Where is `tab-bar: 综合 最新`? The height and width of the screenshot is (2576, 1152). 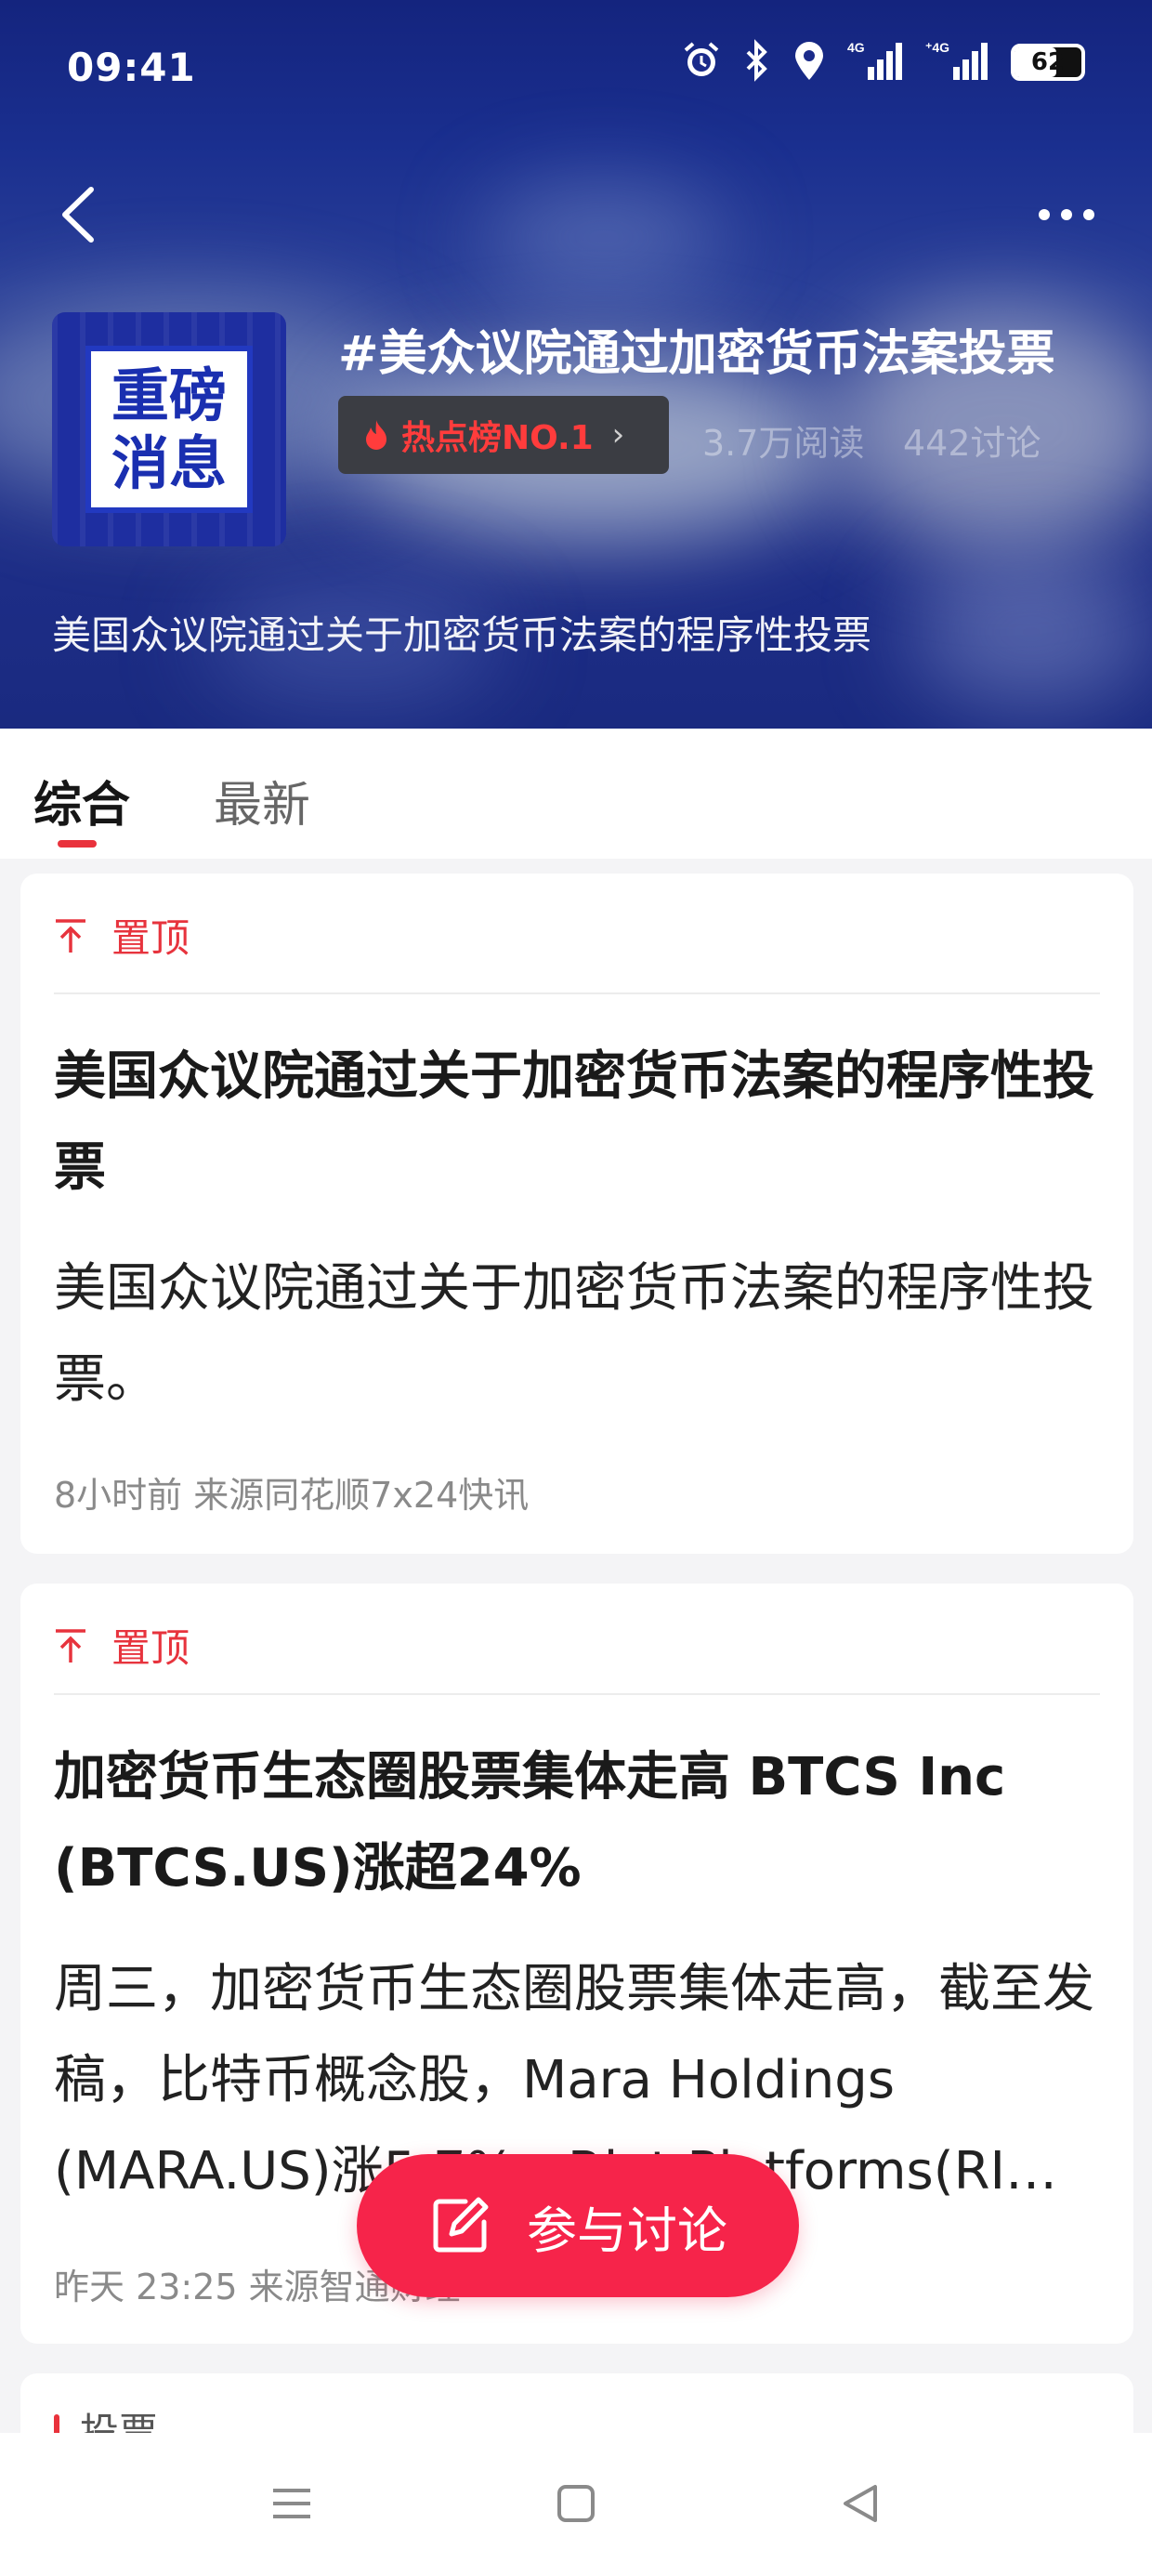
tab-bar: 综合 最新 is located at coordinates (576, 794).